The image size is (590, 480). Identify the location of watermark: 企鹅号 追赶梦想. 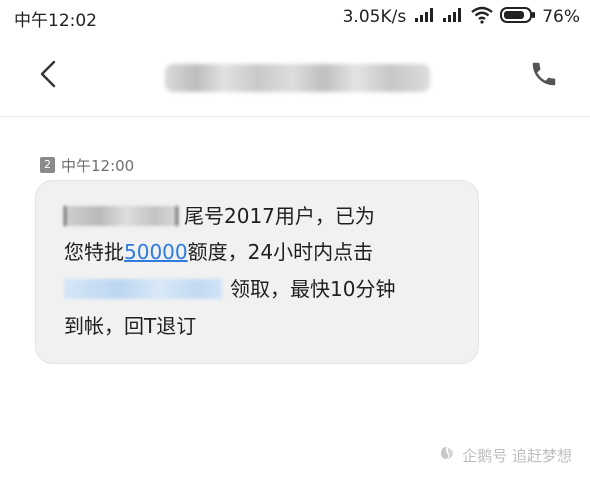
(505, 455).